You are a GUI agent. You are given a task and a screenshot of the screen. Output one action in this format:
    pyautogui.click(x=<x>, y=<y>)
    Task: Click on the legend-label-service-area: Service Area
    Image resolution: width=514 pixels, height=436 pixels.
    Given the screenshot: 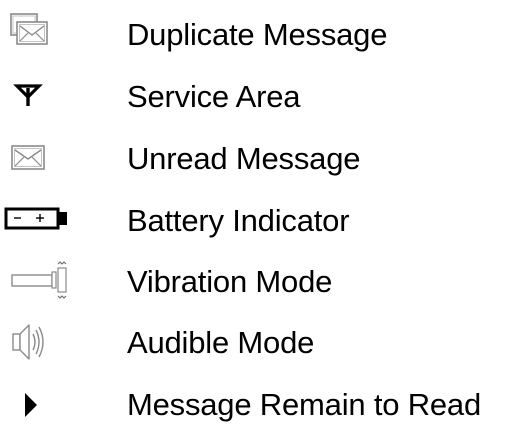 What is the action you would take?
    pyautogui.click(x=214, y=96)
    